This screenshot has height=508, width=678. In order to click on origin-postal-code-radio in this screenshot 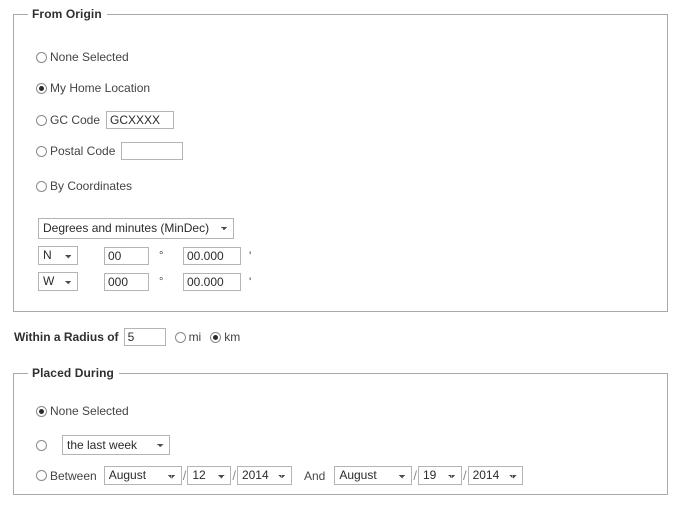, I will do `click(41, 151)`.